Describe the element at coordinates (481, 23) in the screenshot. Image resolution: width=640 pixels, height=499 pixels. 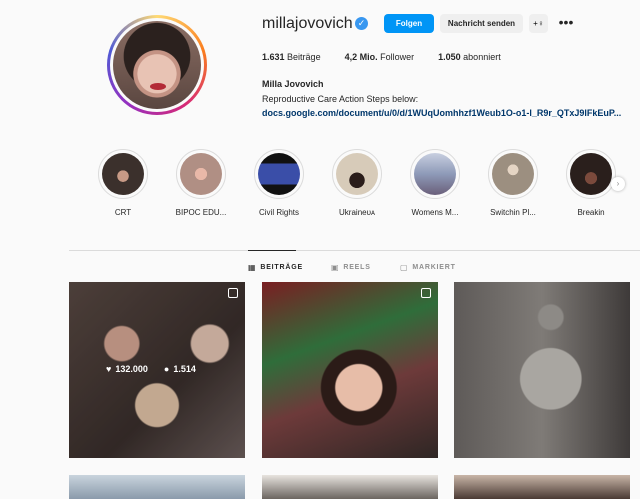
I see `message-button: Nachricht senden` at that location.